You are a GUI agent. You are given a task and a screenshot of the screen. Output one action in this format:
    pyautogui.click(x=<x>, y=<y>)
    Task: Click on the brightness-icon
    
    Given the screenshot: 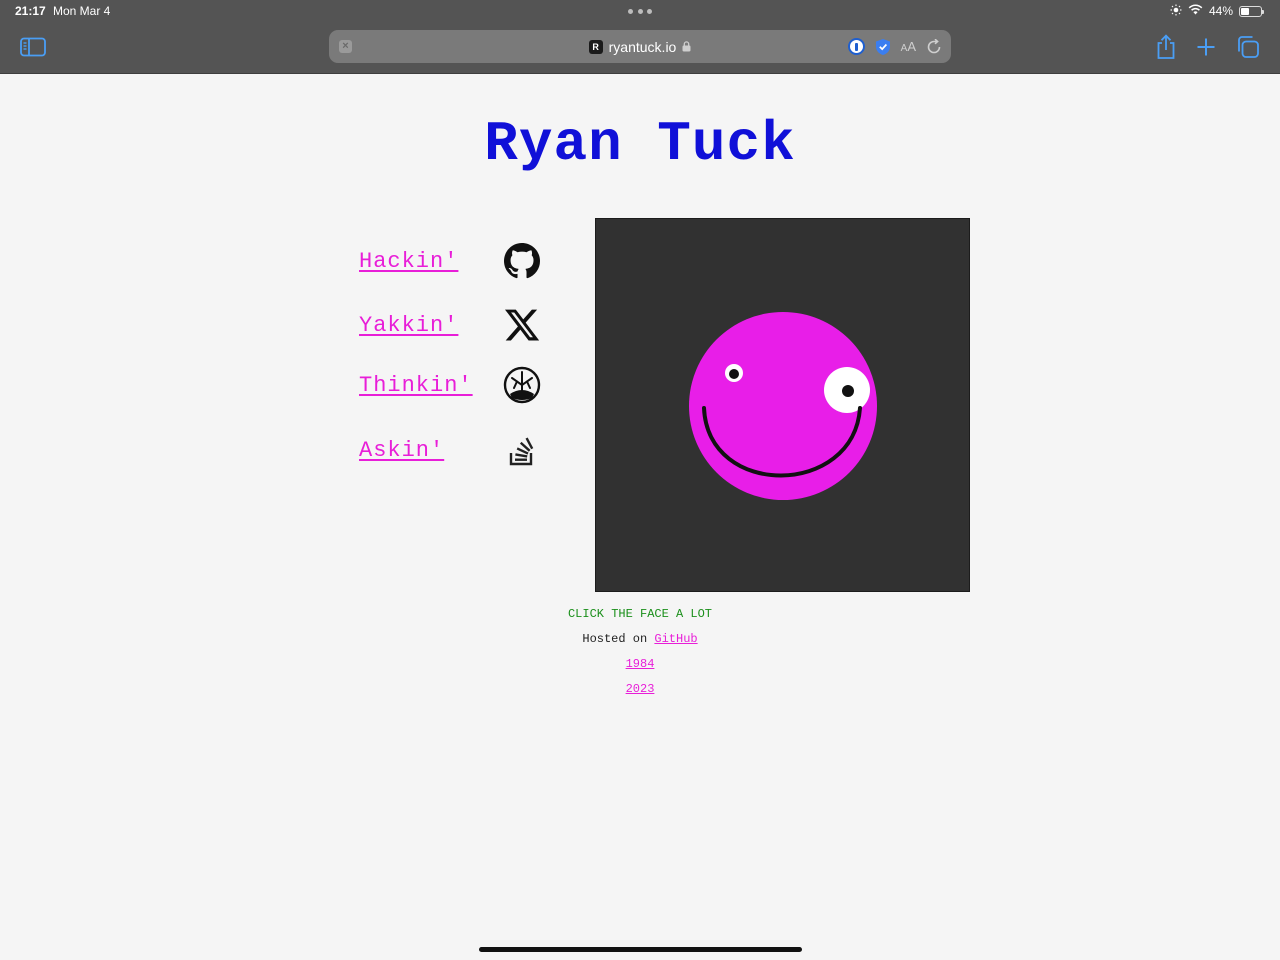 What is the action you would take?
    pyautogui.click(x=1176, y=11)
    